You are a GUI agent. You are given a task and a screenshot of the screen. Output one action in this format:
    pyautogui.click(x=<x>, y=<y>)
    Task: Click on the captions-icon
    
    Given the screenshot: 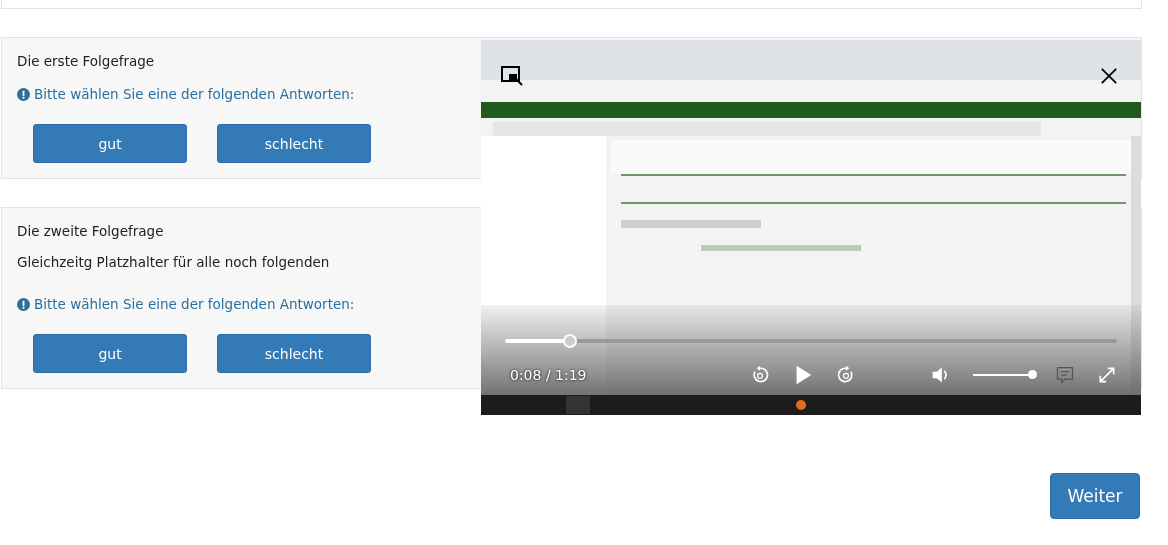 What is the action you would take?
    pyautogui.click(x=1065, y=375)
    